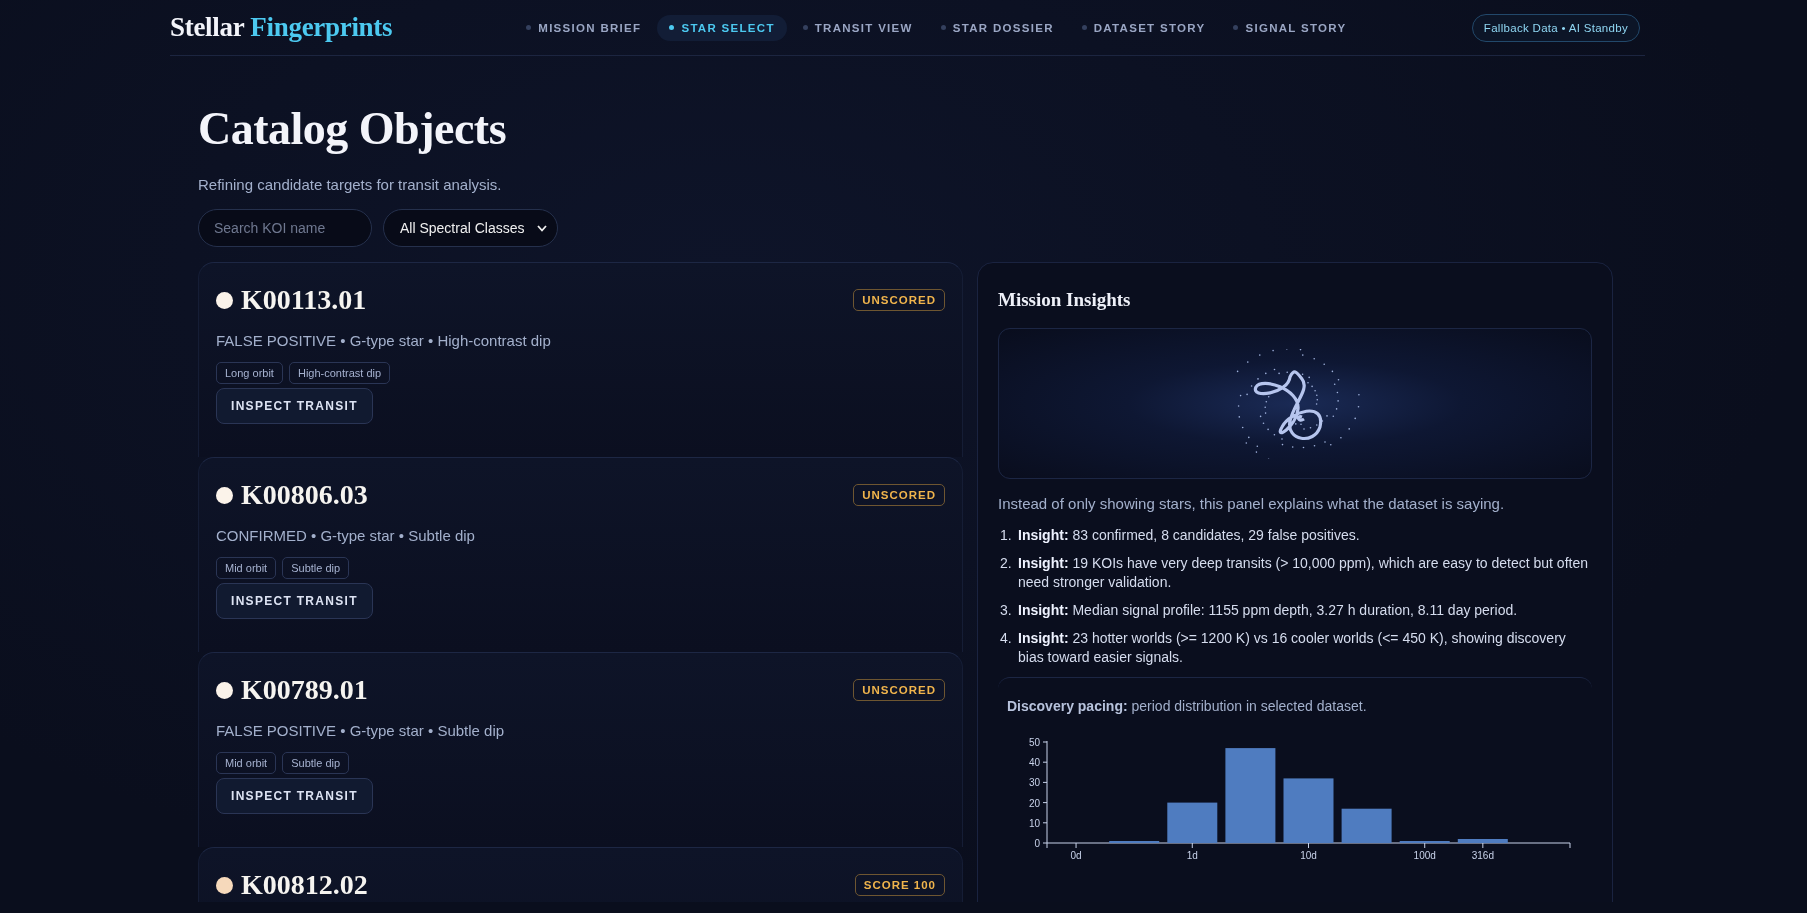  Describe the element at coordinates (304, 495) in the screenshot. I see `object-name: K00806.03` at that location.